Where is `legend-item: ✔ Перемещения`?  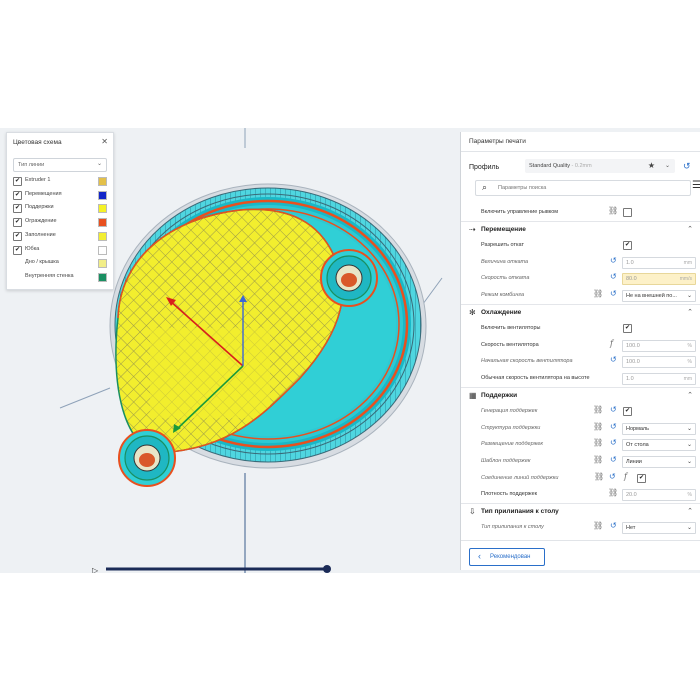
legend-item: ✔ Перемещения is located at coordinates (63, 195).